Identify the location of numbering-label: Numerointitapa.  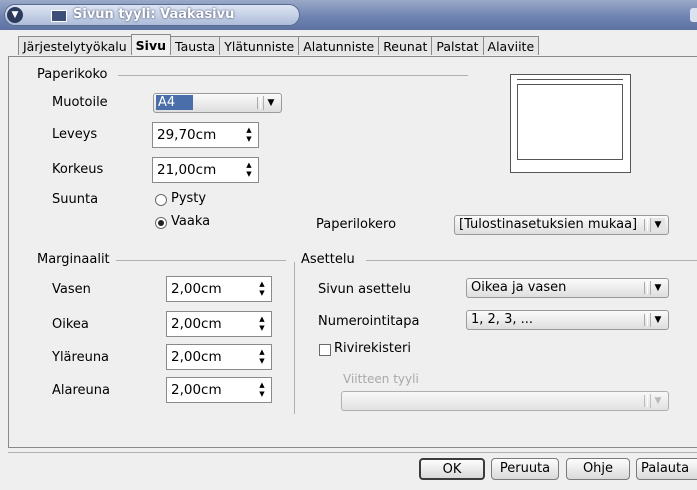
(369, 321).